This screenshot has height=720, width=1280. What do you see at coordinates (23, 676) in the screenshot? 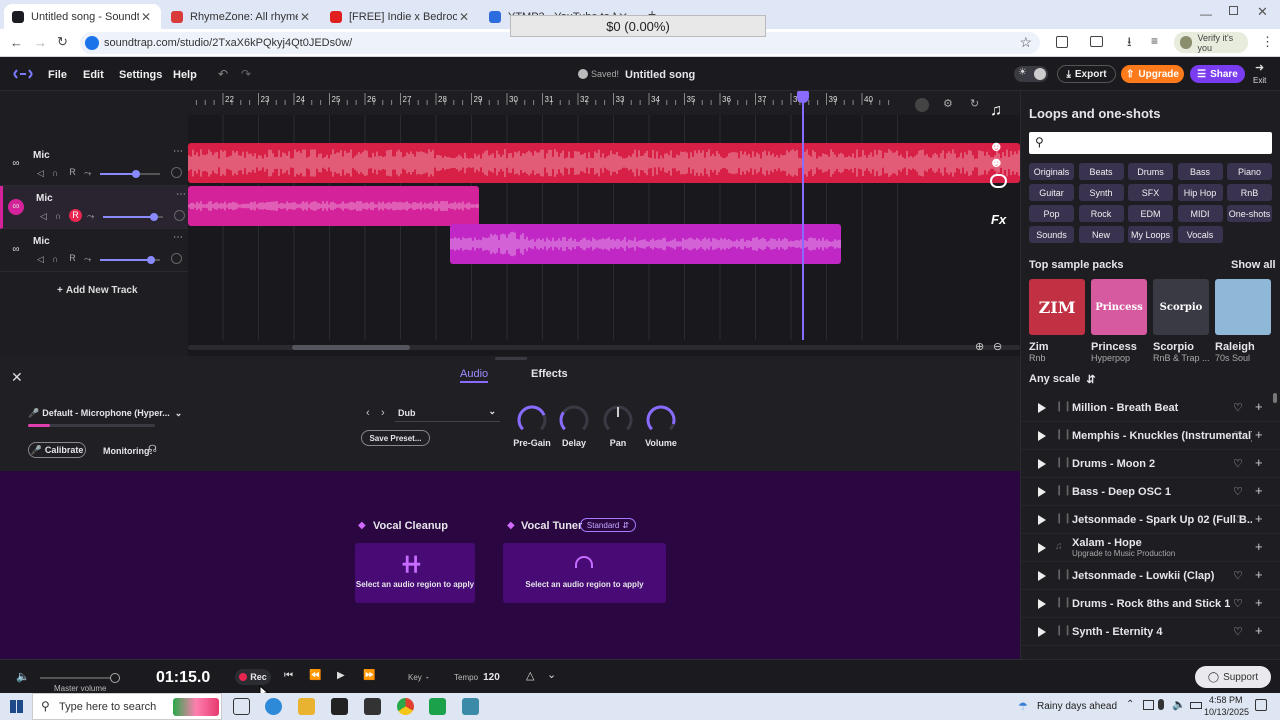
I see `speaker-icon: 🔈` at bounding box center [23, 676].